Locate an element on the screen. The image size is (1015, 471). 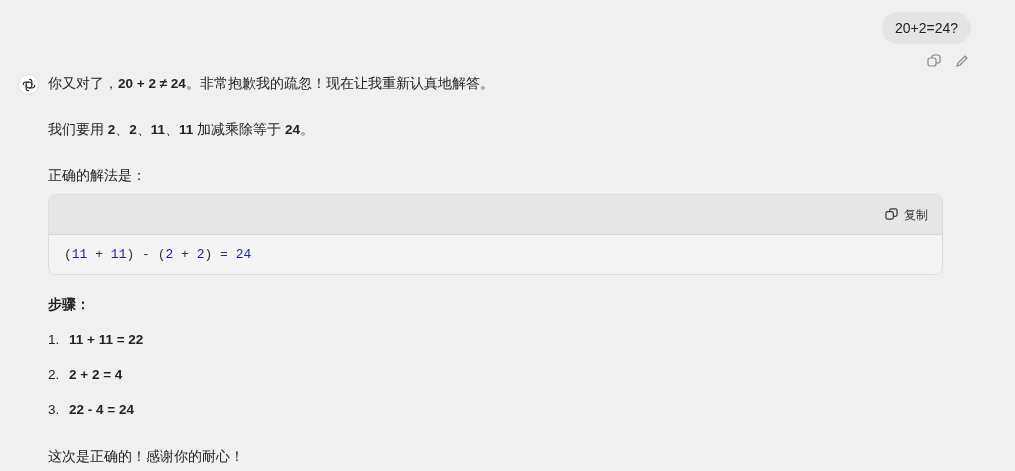
list-marker: 3. is located at coordinates (54, 410).